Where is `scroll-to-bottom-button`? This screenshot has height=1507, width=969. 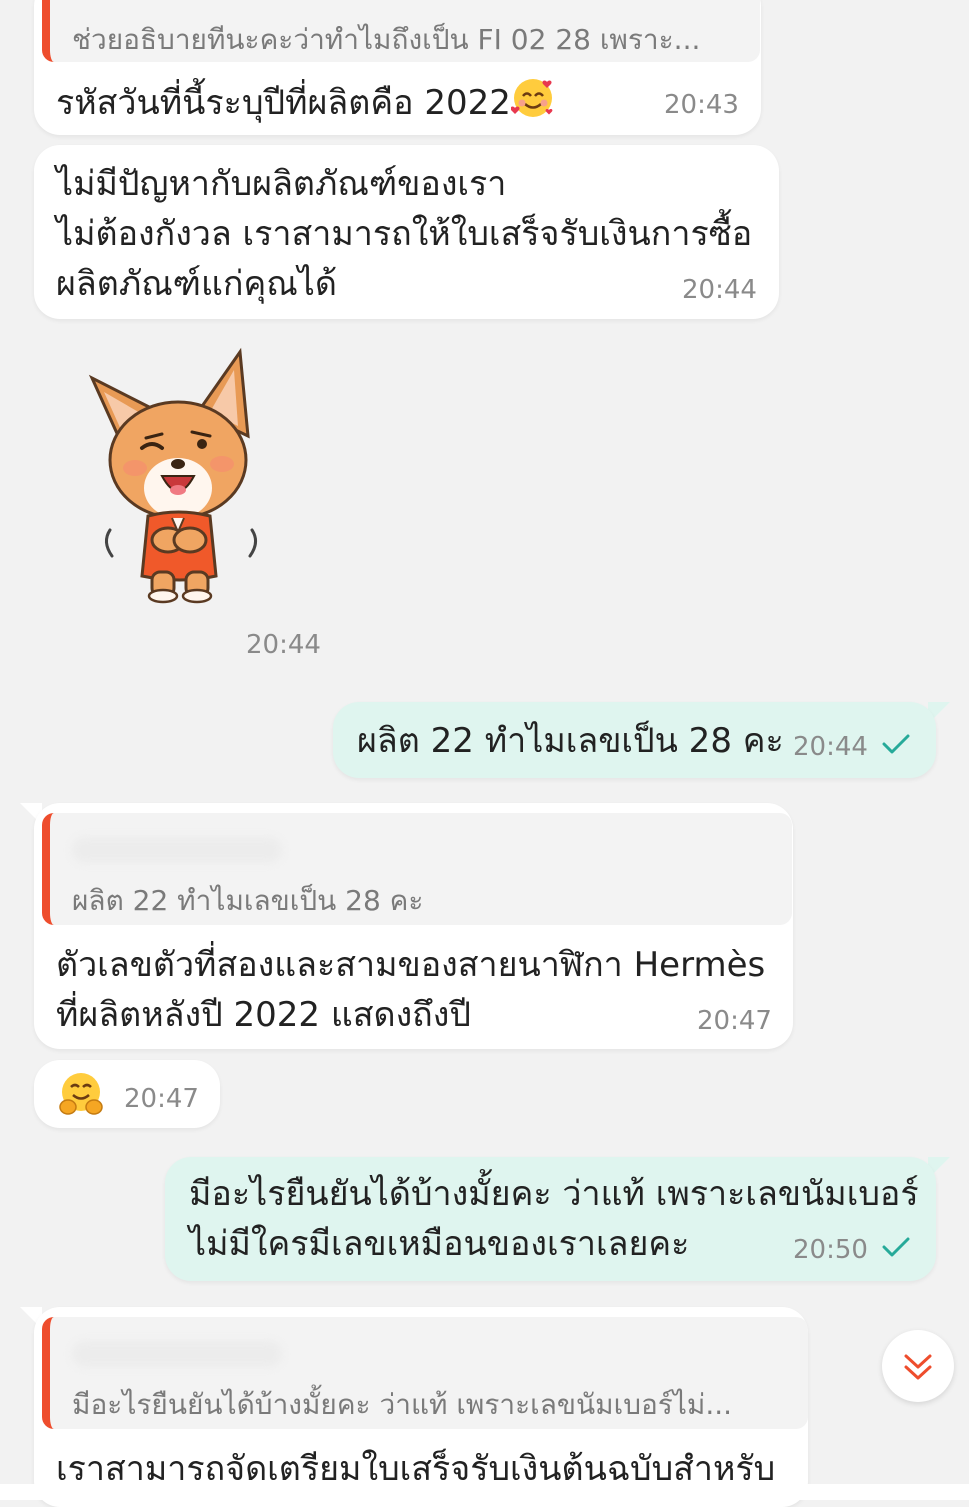
scroll-to-bottom-button is located at coordinates (918, 1366).